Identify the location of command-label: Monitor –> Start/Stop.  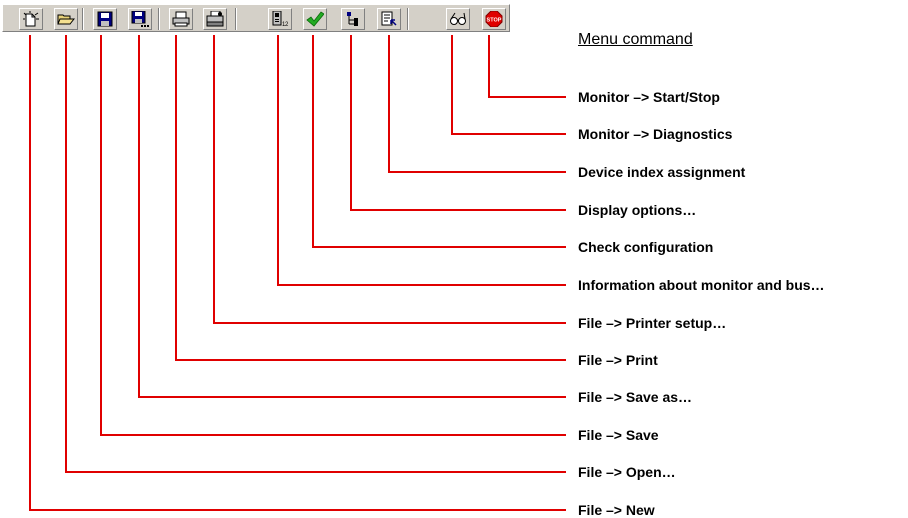
(649, 97).